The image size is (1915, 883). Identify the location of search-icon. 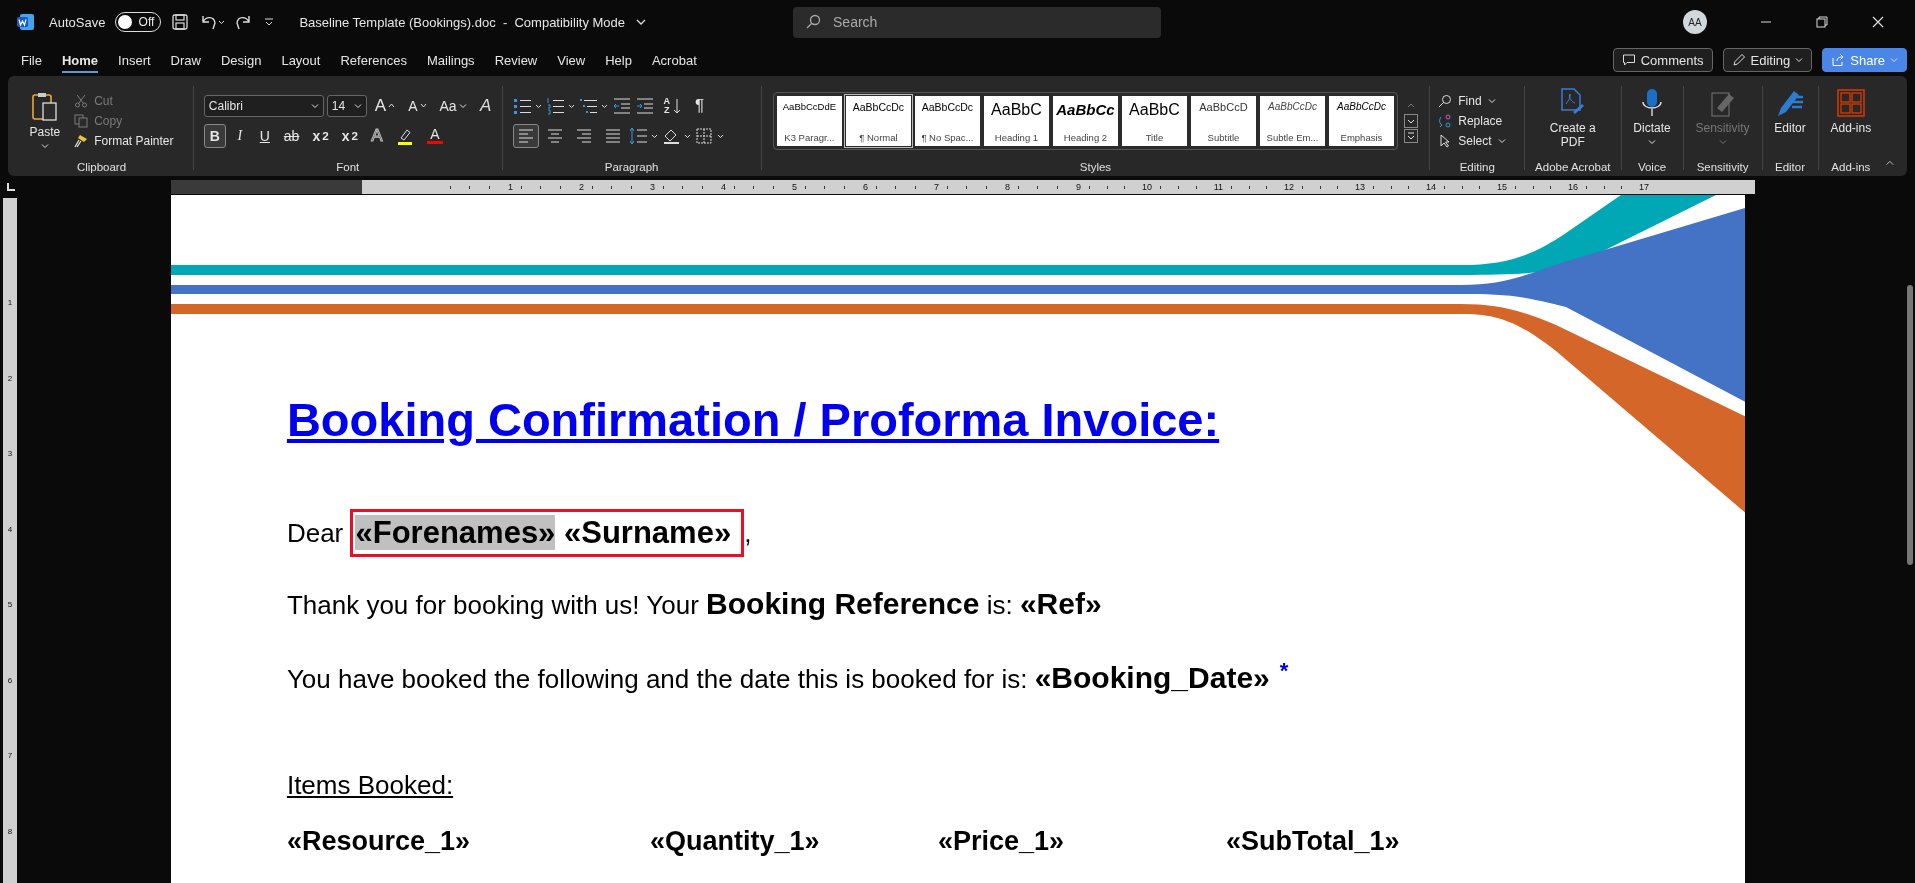
(813, 22).